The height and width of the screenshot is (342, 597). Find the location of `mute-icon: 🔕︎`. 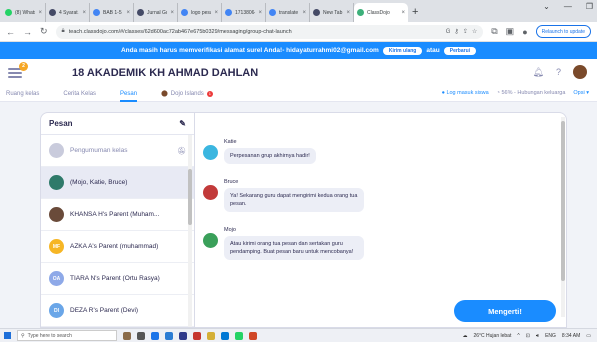

mute-icon: 🔕︎ is located at coordinates (181, 151).